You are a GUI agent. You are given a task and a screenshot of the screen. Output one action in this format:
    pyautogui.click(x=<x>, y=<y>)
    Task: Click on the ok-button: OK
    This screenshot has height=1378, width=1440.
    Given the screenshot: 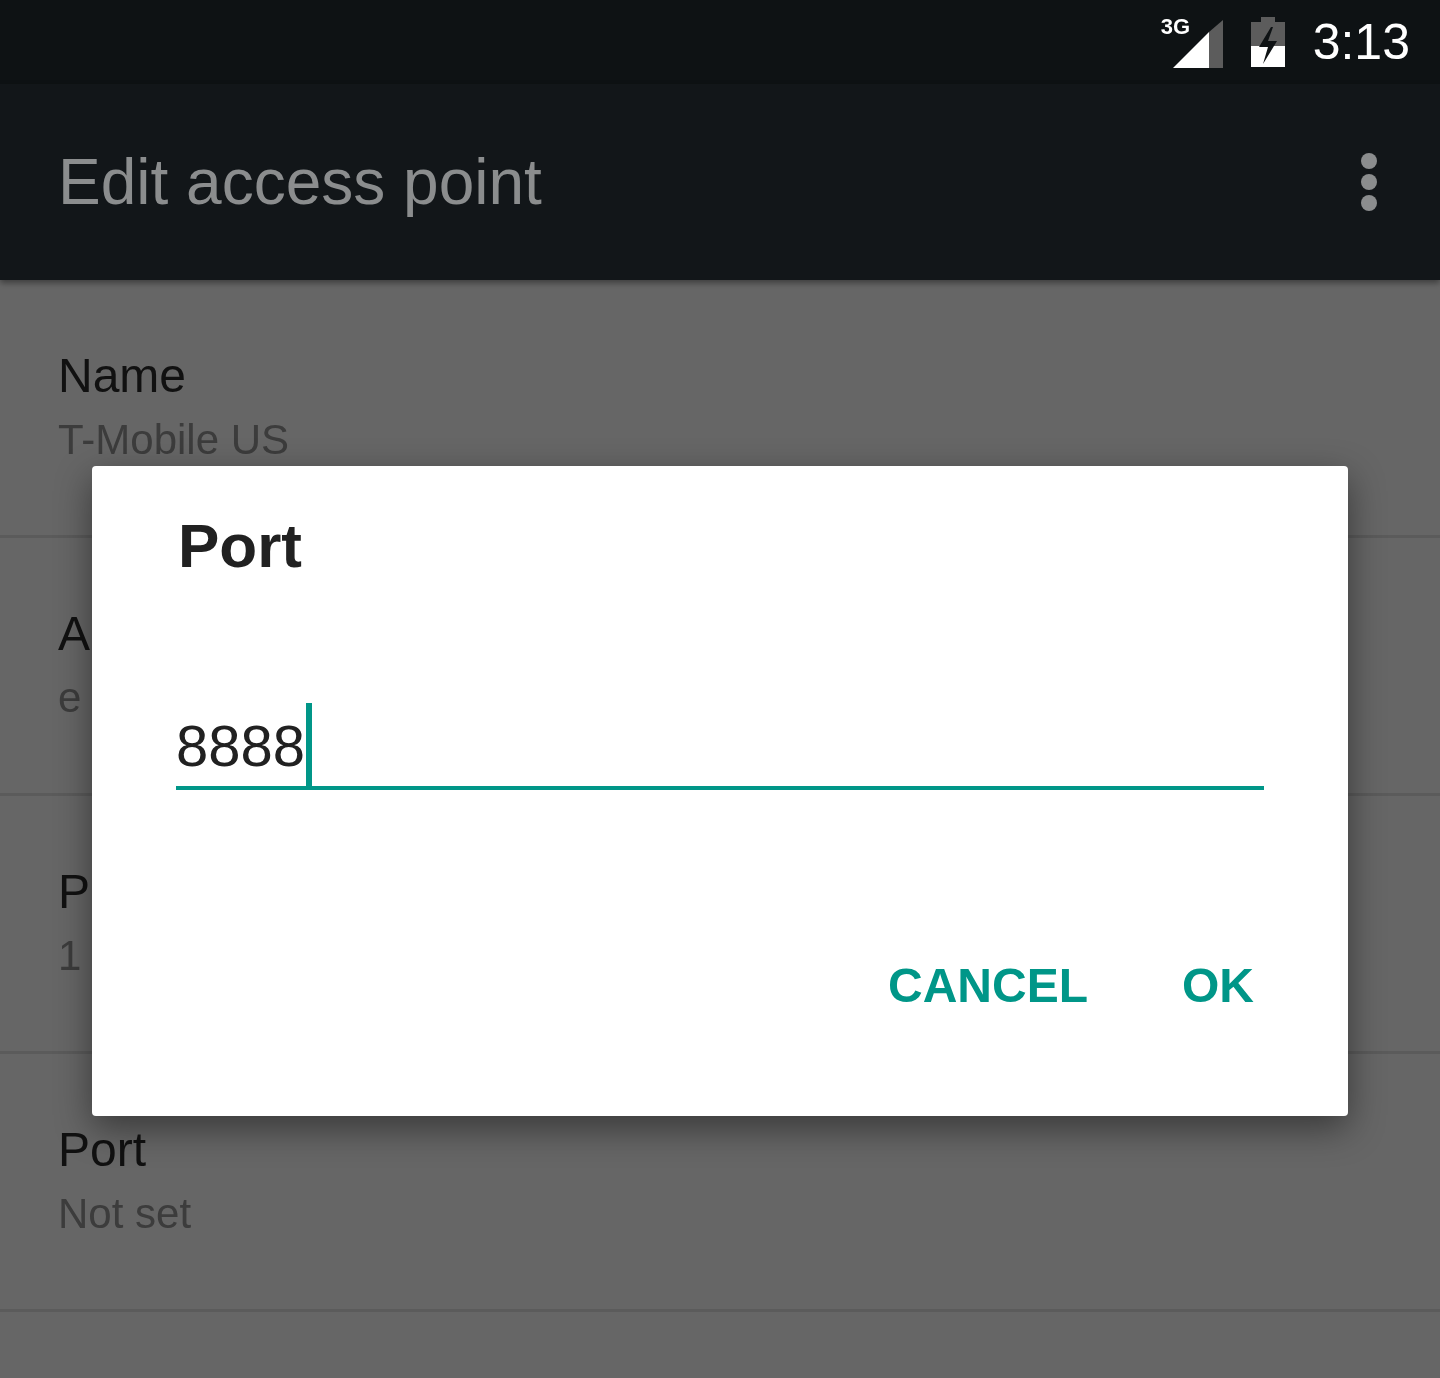 What is the action you would take?
    pyautogui.click(x=1218, y=985)
    